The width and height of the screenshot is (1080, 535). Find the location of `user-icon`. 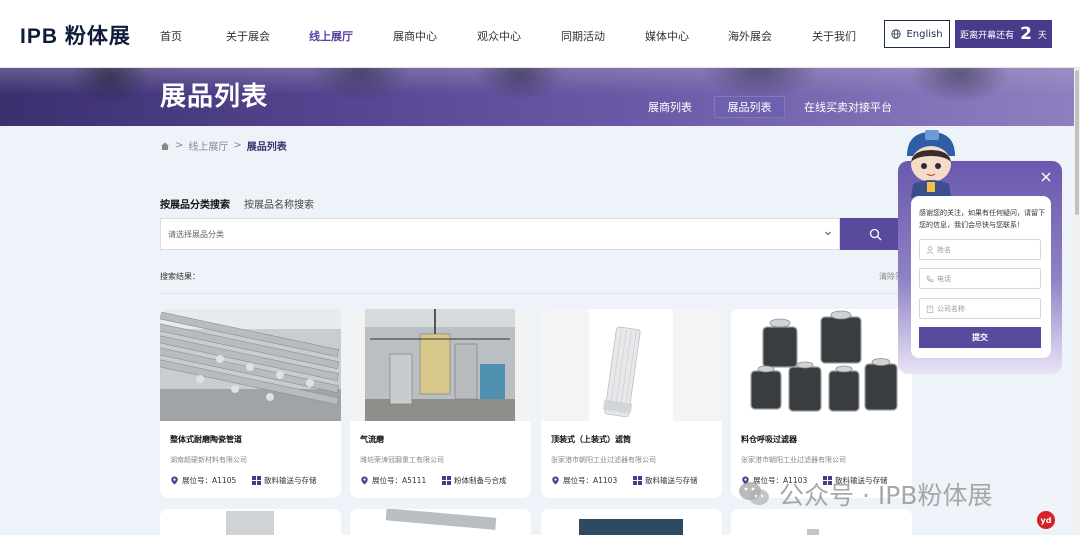

user-icon is located at coordinates (930, 249).